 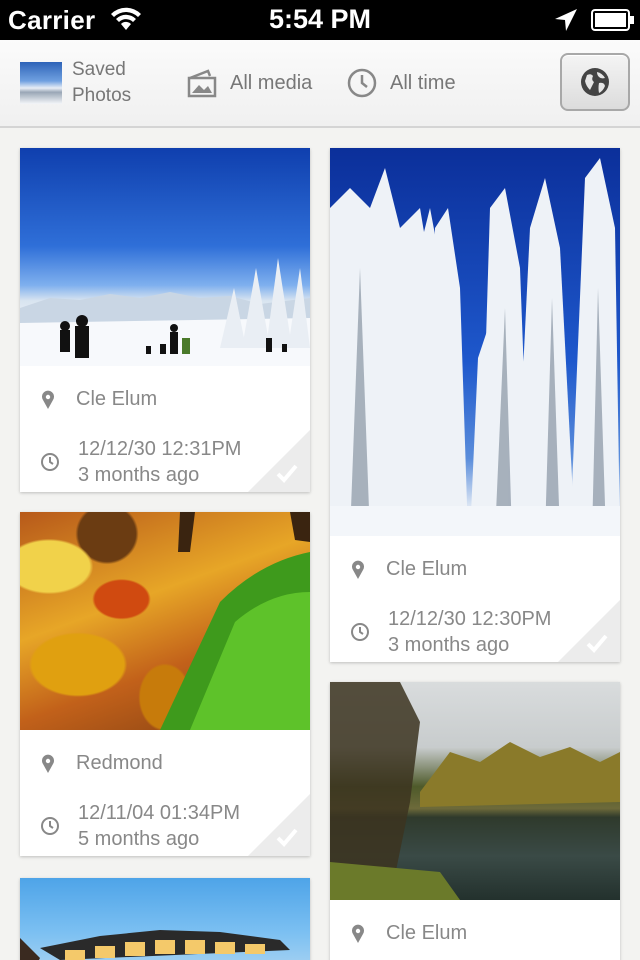 I want to click on timestamp-row: 12/11/04 01:34PM 5 months ago, so click(x=140, y=826).